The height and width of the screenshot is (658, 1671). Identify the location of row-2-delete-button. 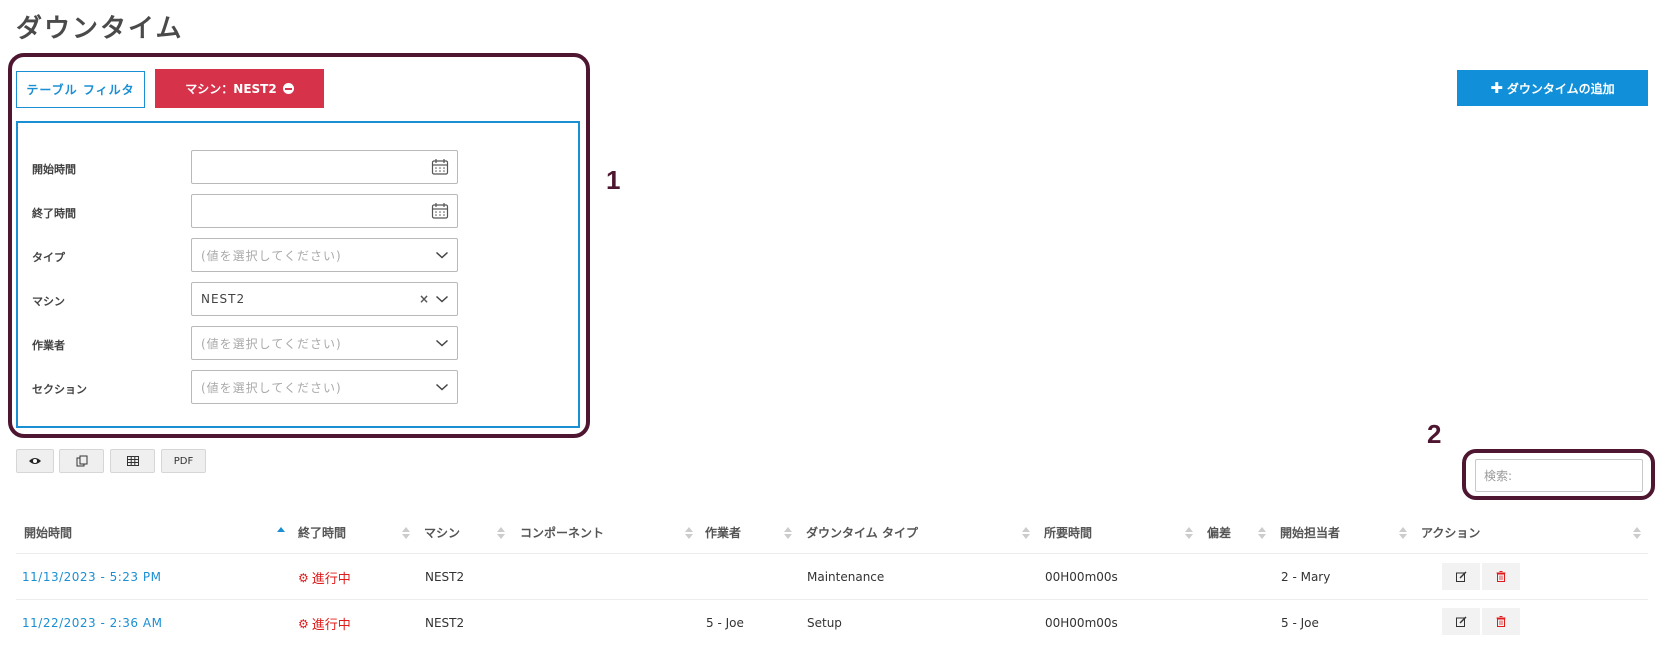
(1501, 621).